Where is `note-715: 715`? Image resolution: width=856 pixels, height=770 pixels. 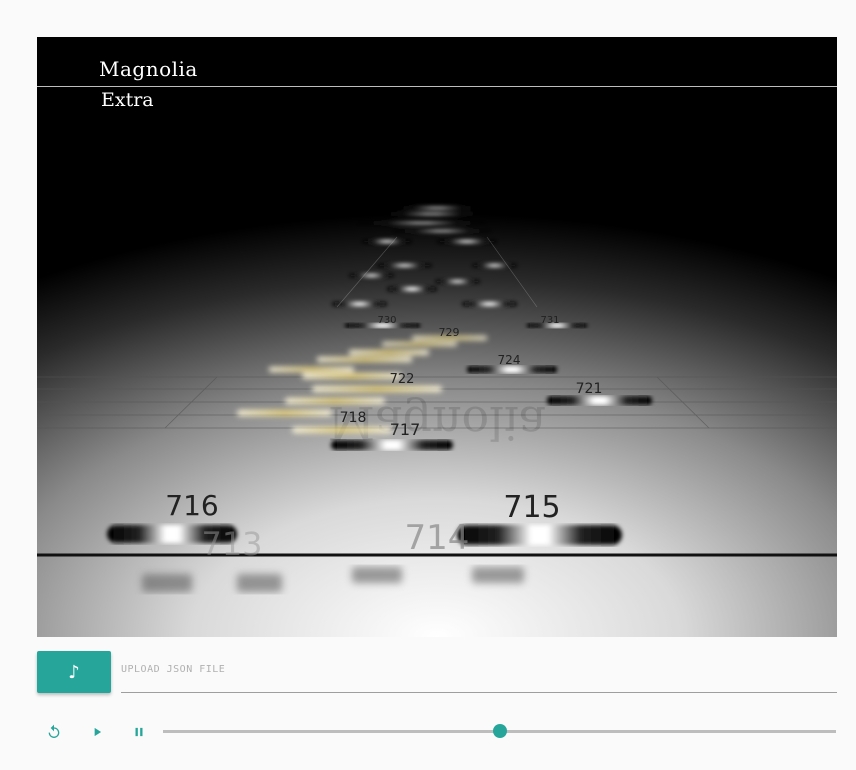 note-715: 715 is located at coordinates (539, 517).